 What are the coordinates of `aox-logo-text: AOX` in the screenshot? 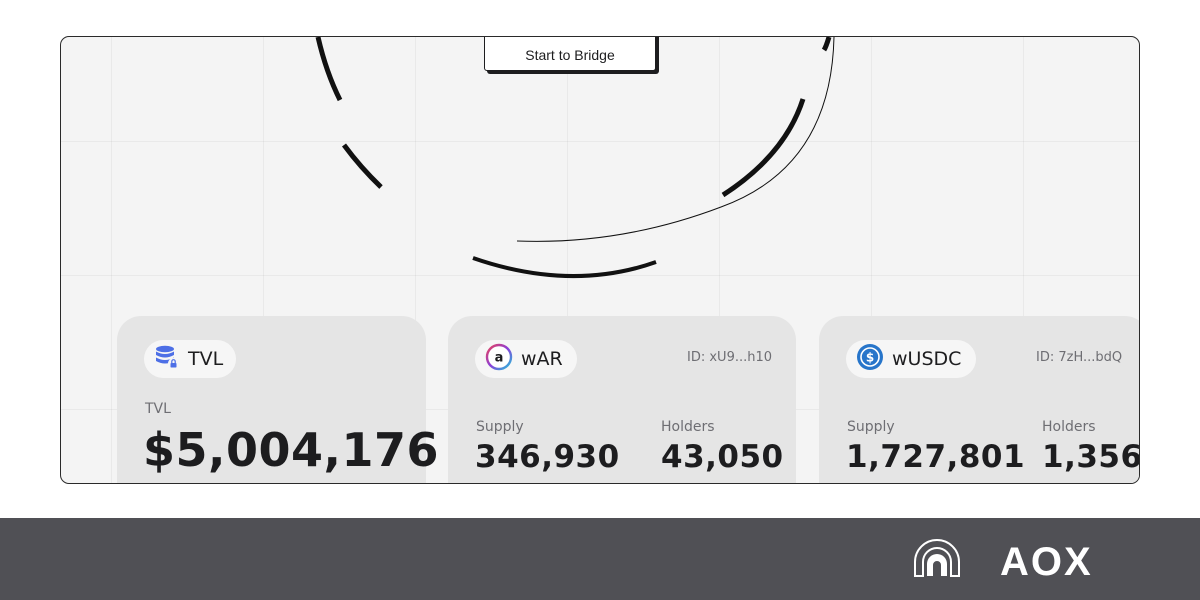 It's located at (1046, 560).